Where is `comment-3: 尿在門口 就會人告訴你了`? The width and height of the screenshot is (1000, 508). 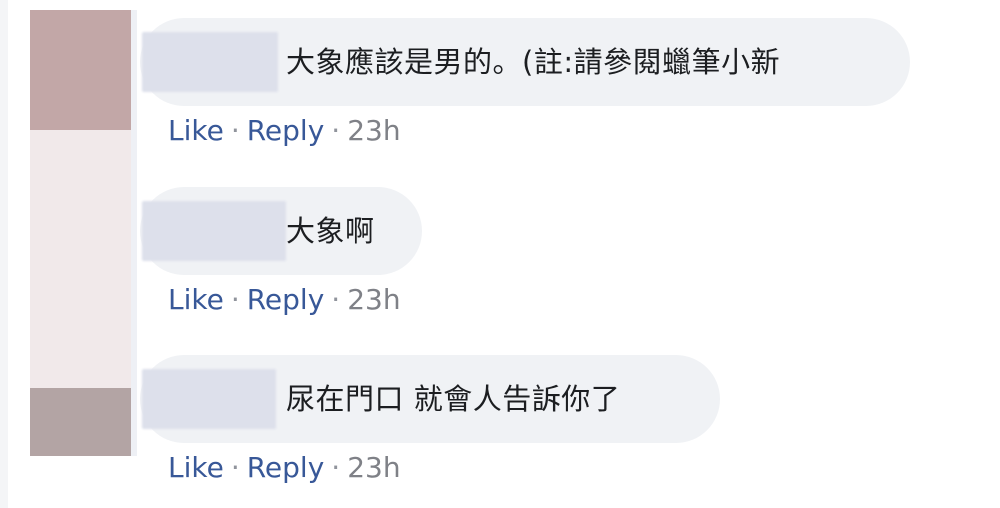
comment-3: 尿在門口 就會人告訴你了 is located at coordinates (430, 399).